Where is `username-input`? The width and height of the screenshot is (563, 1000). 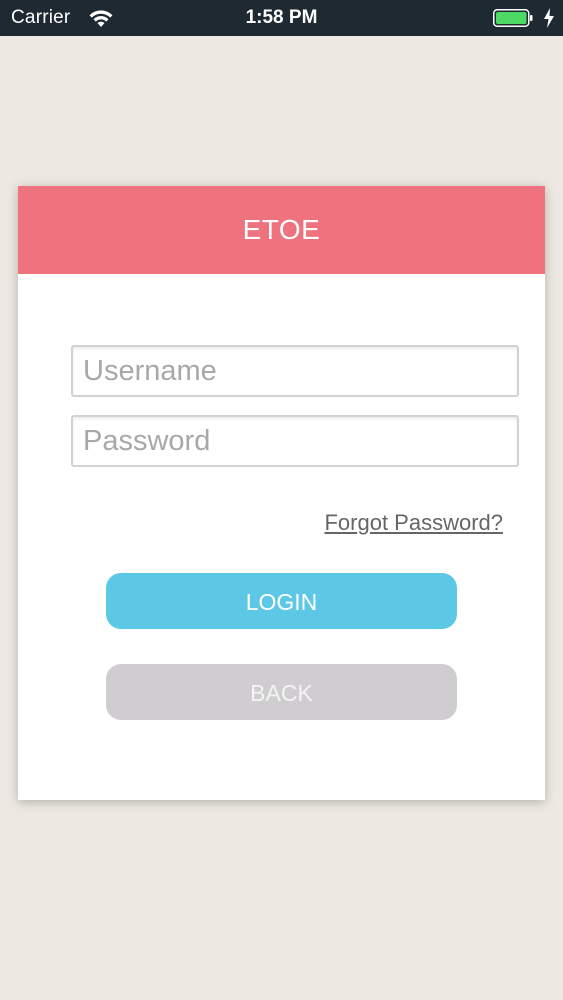 username-input is located at coordinates (295, 371).